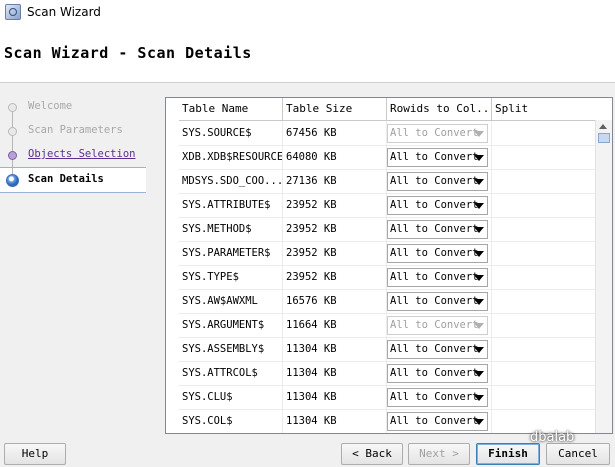 This screenshot has height=467, width=615. I want to click on table-row: SYS.SOURCE$ 67456 KB All to Convert, so click(387, 133).